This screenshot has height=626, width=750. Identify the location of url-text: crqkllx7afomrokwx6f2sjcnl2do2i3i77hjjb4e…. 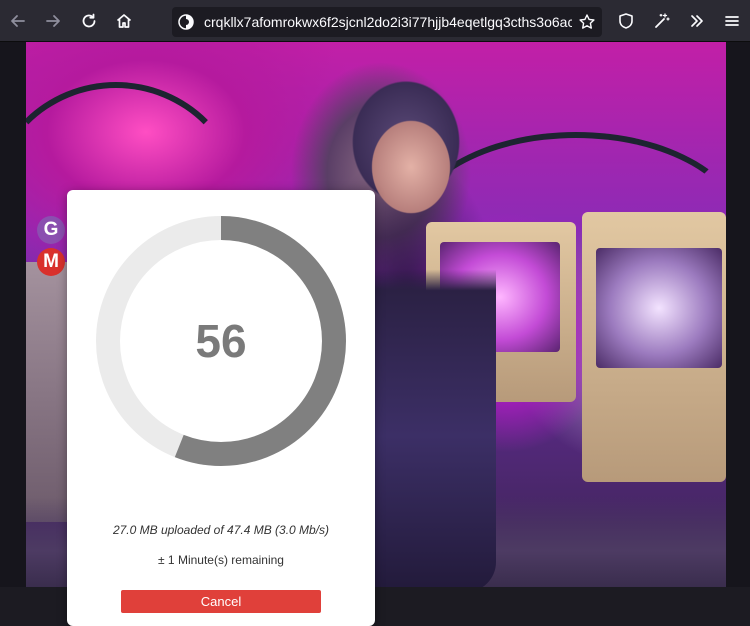
(388, 22).